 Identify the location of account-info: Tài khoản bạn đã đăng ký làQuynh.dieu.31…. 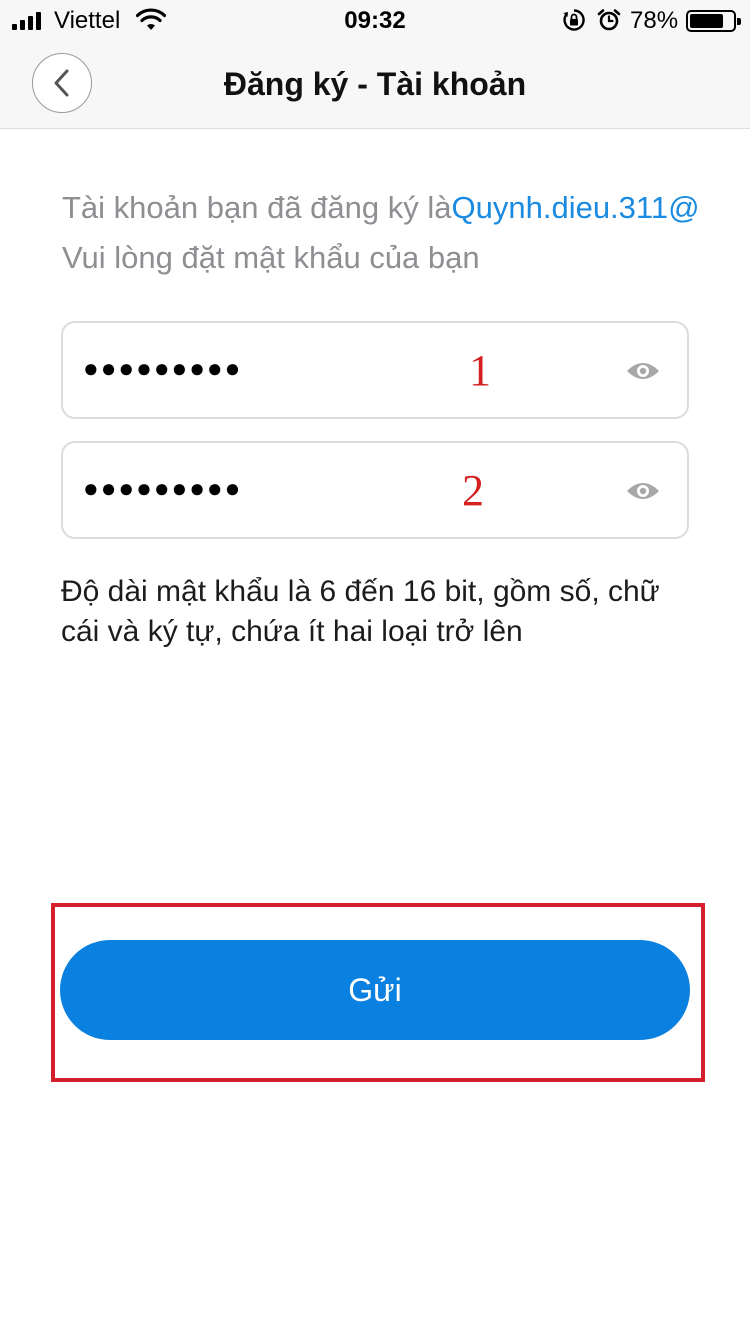
(381, 208).